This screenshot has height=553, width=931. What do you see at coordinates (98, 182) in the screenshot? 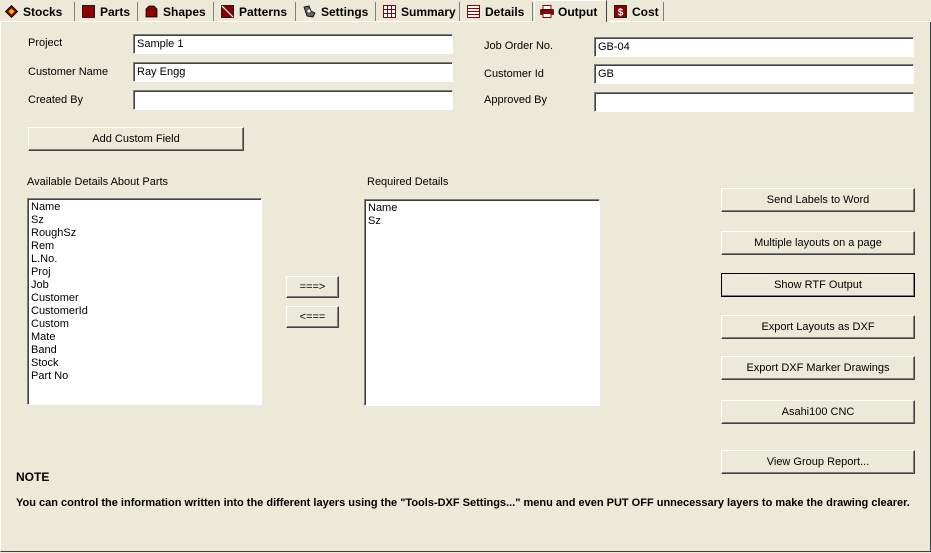
I see `available-details-label: Available Details About Parts` at bounding box center [98, 182].